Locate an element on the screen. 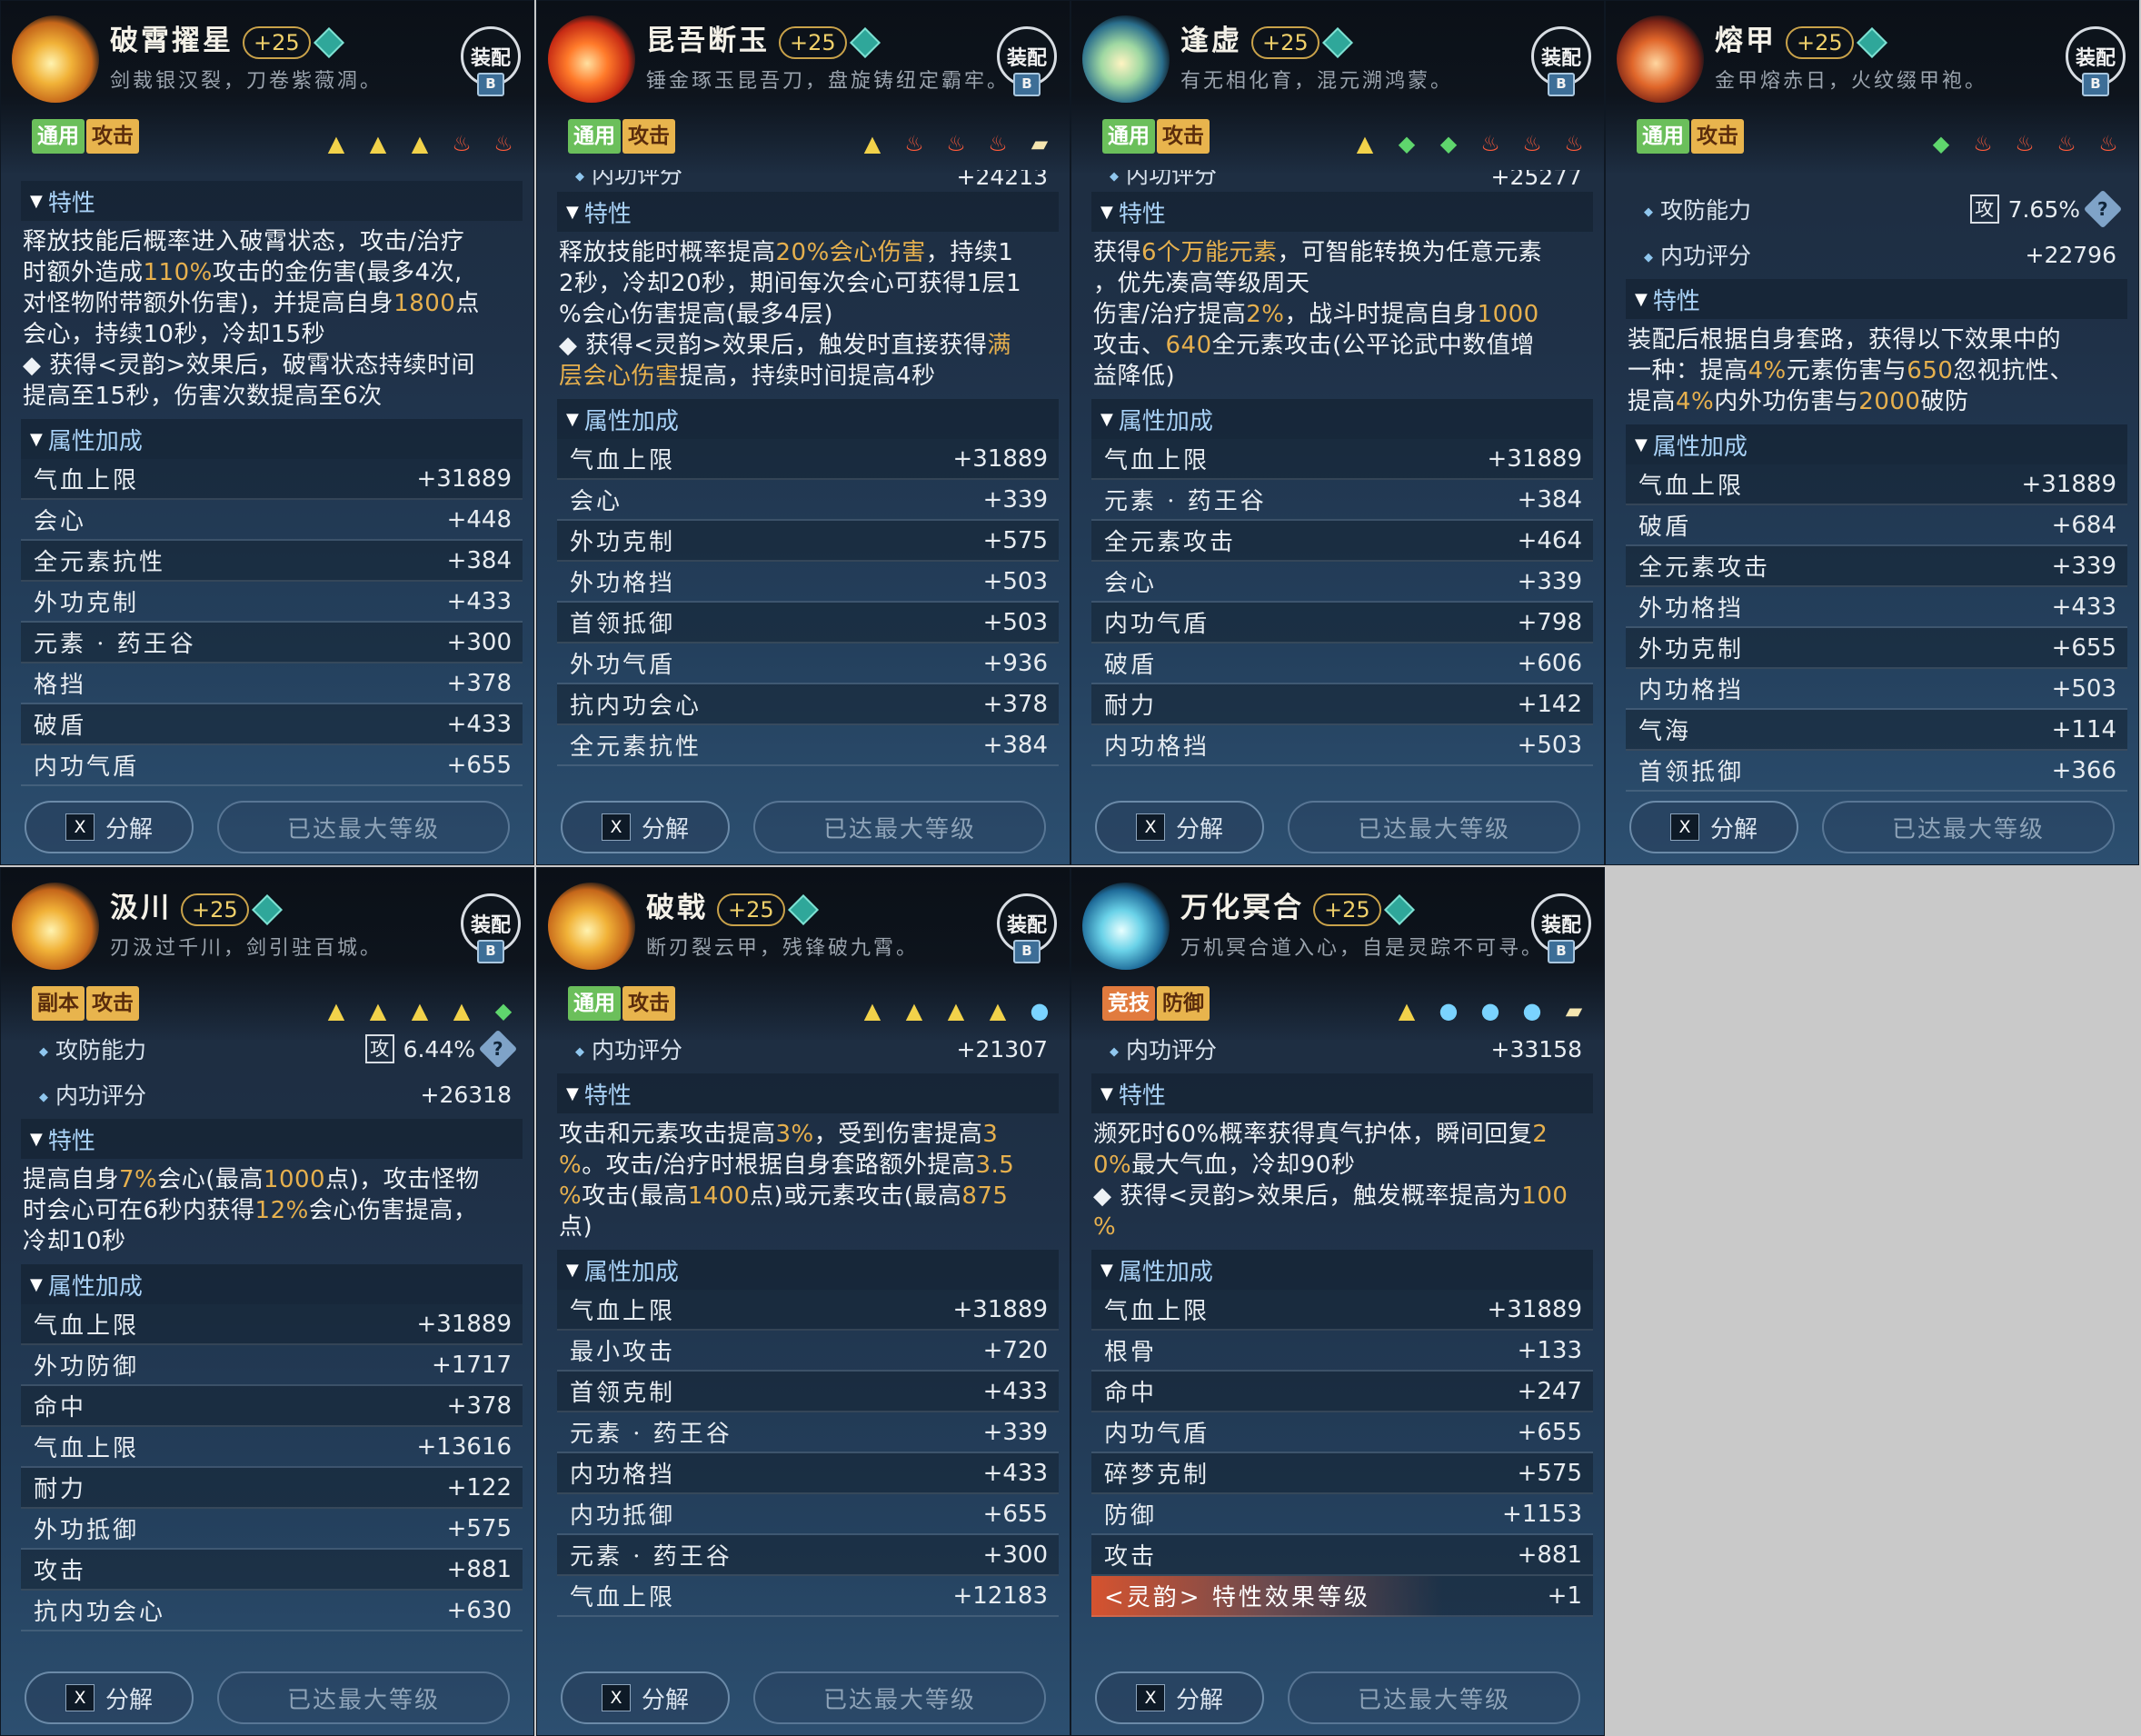  trait-highlight: % is located at coordinates (1105, 1227).